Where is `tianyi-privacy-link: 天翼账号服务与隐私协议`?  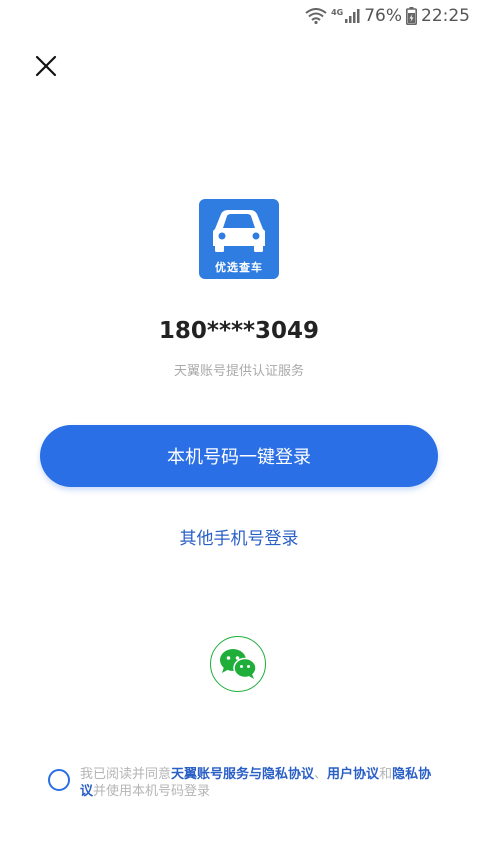
tianyi-privacy-link: 天翼账号服务与隐私协议 is located at coordinates (242, 774).